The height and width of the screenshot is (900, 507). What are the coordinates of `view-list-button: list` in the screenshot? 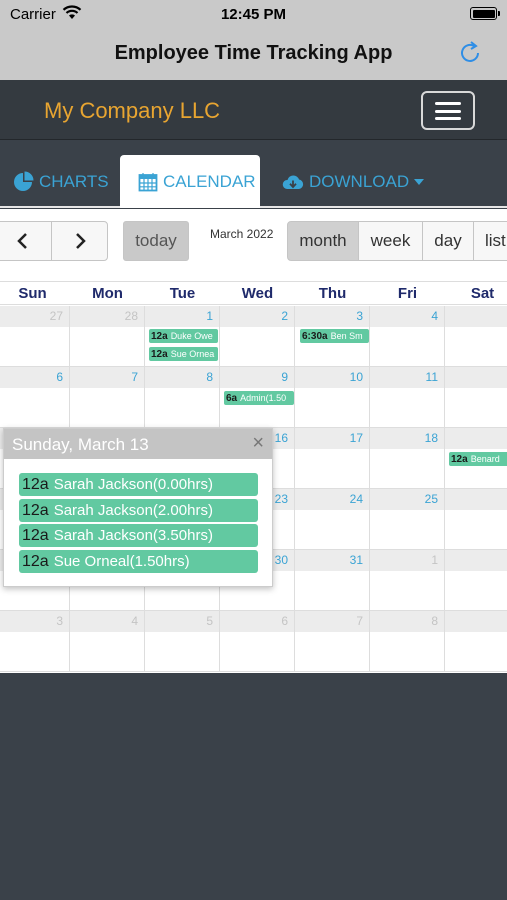 It's located at (490, 241).